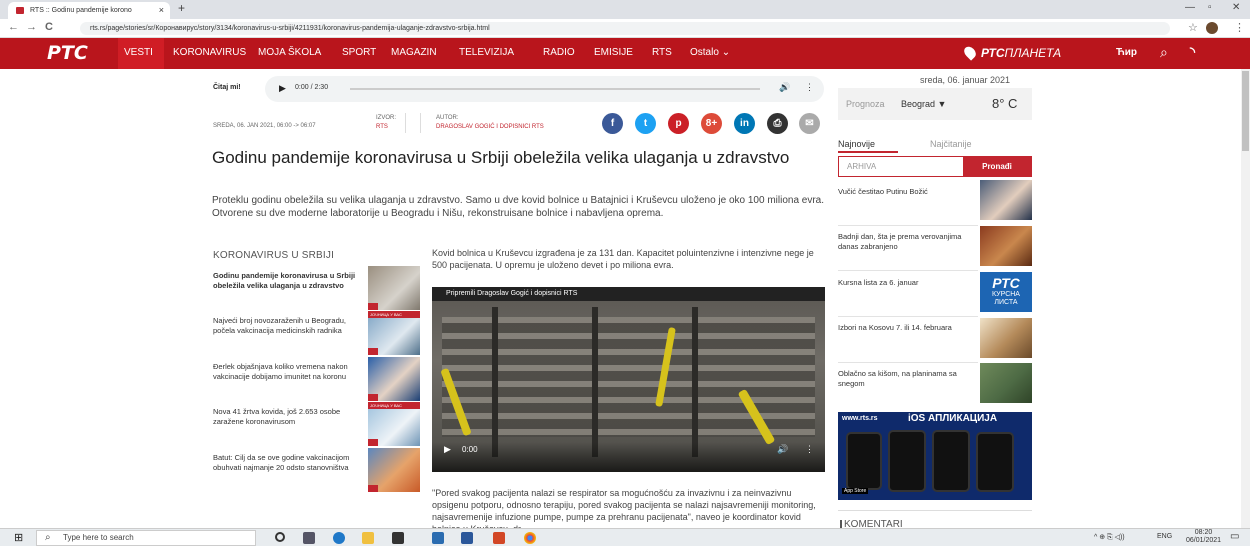 This screenshot has height=546, width=1250. Describe the element at coordinates (784, 87) in the screenshot. I see `volume-icon: 🔊` at that location.